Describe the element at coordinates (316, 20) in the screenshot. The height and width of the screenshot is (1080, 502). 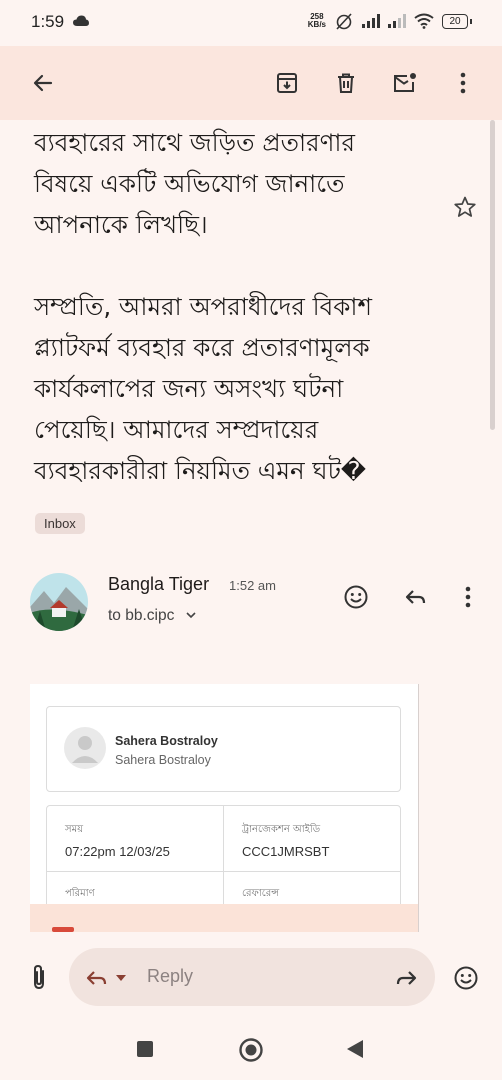
I see `net-speed: 258 KB/s` at that location.